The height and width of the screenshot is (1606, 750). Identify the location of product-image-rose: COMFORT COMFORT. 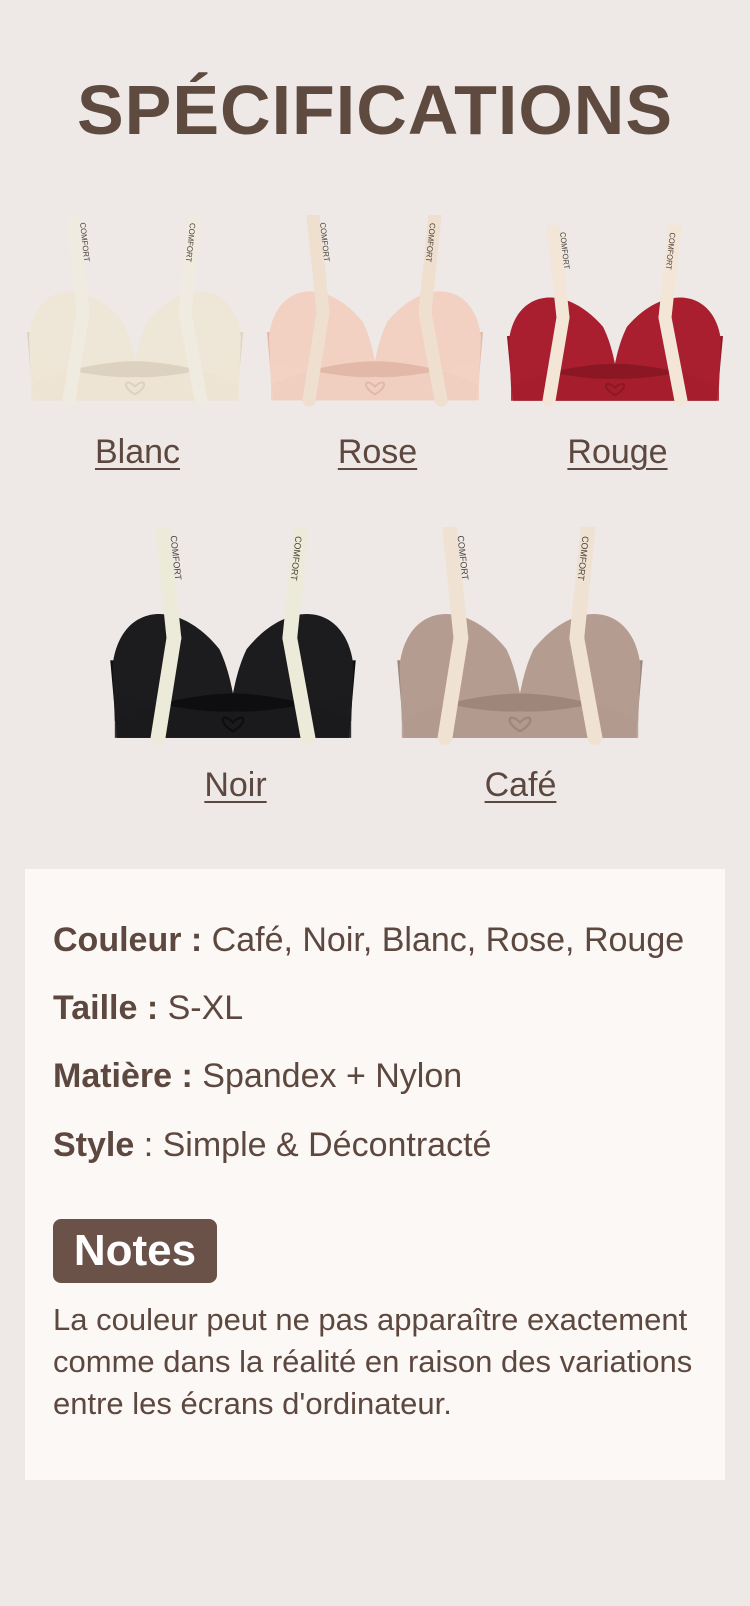
(375, 312).